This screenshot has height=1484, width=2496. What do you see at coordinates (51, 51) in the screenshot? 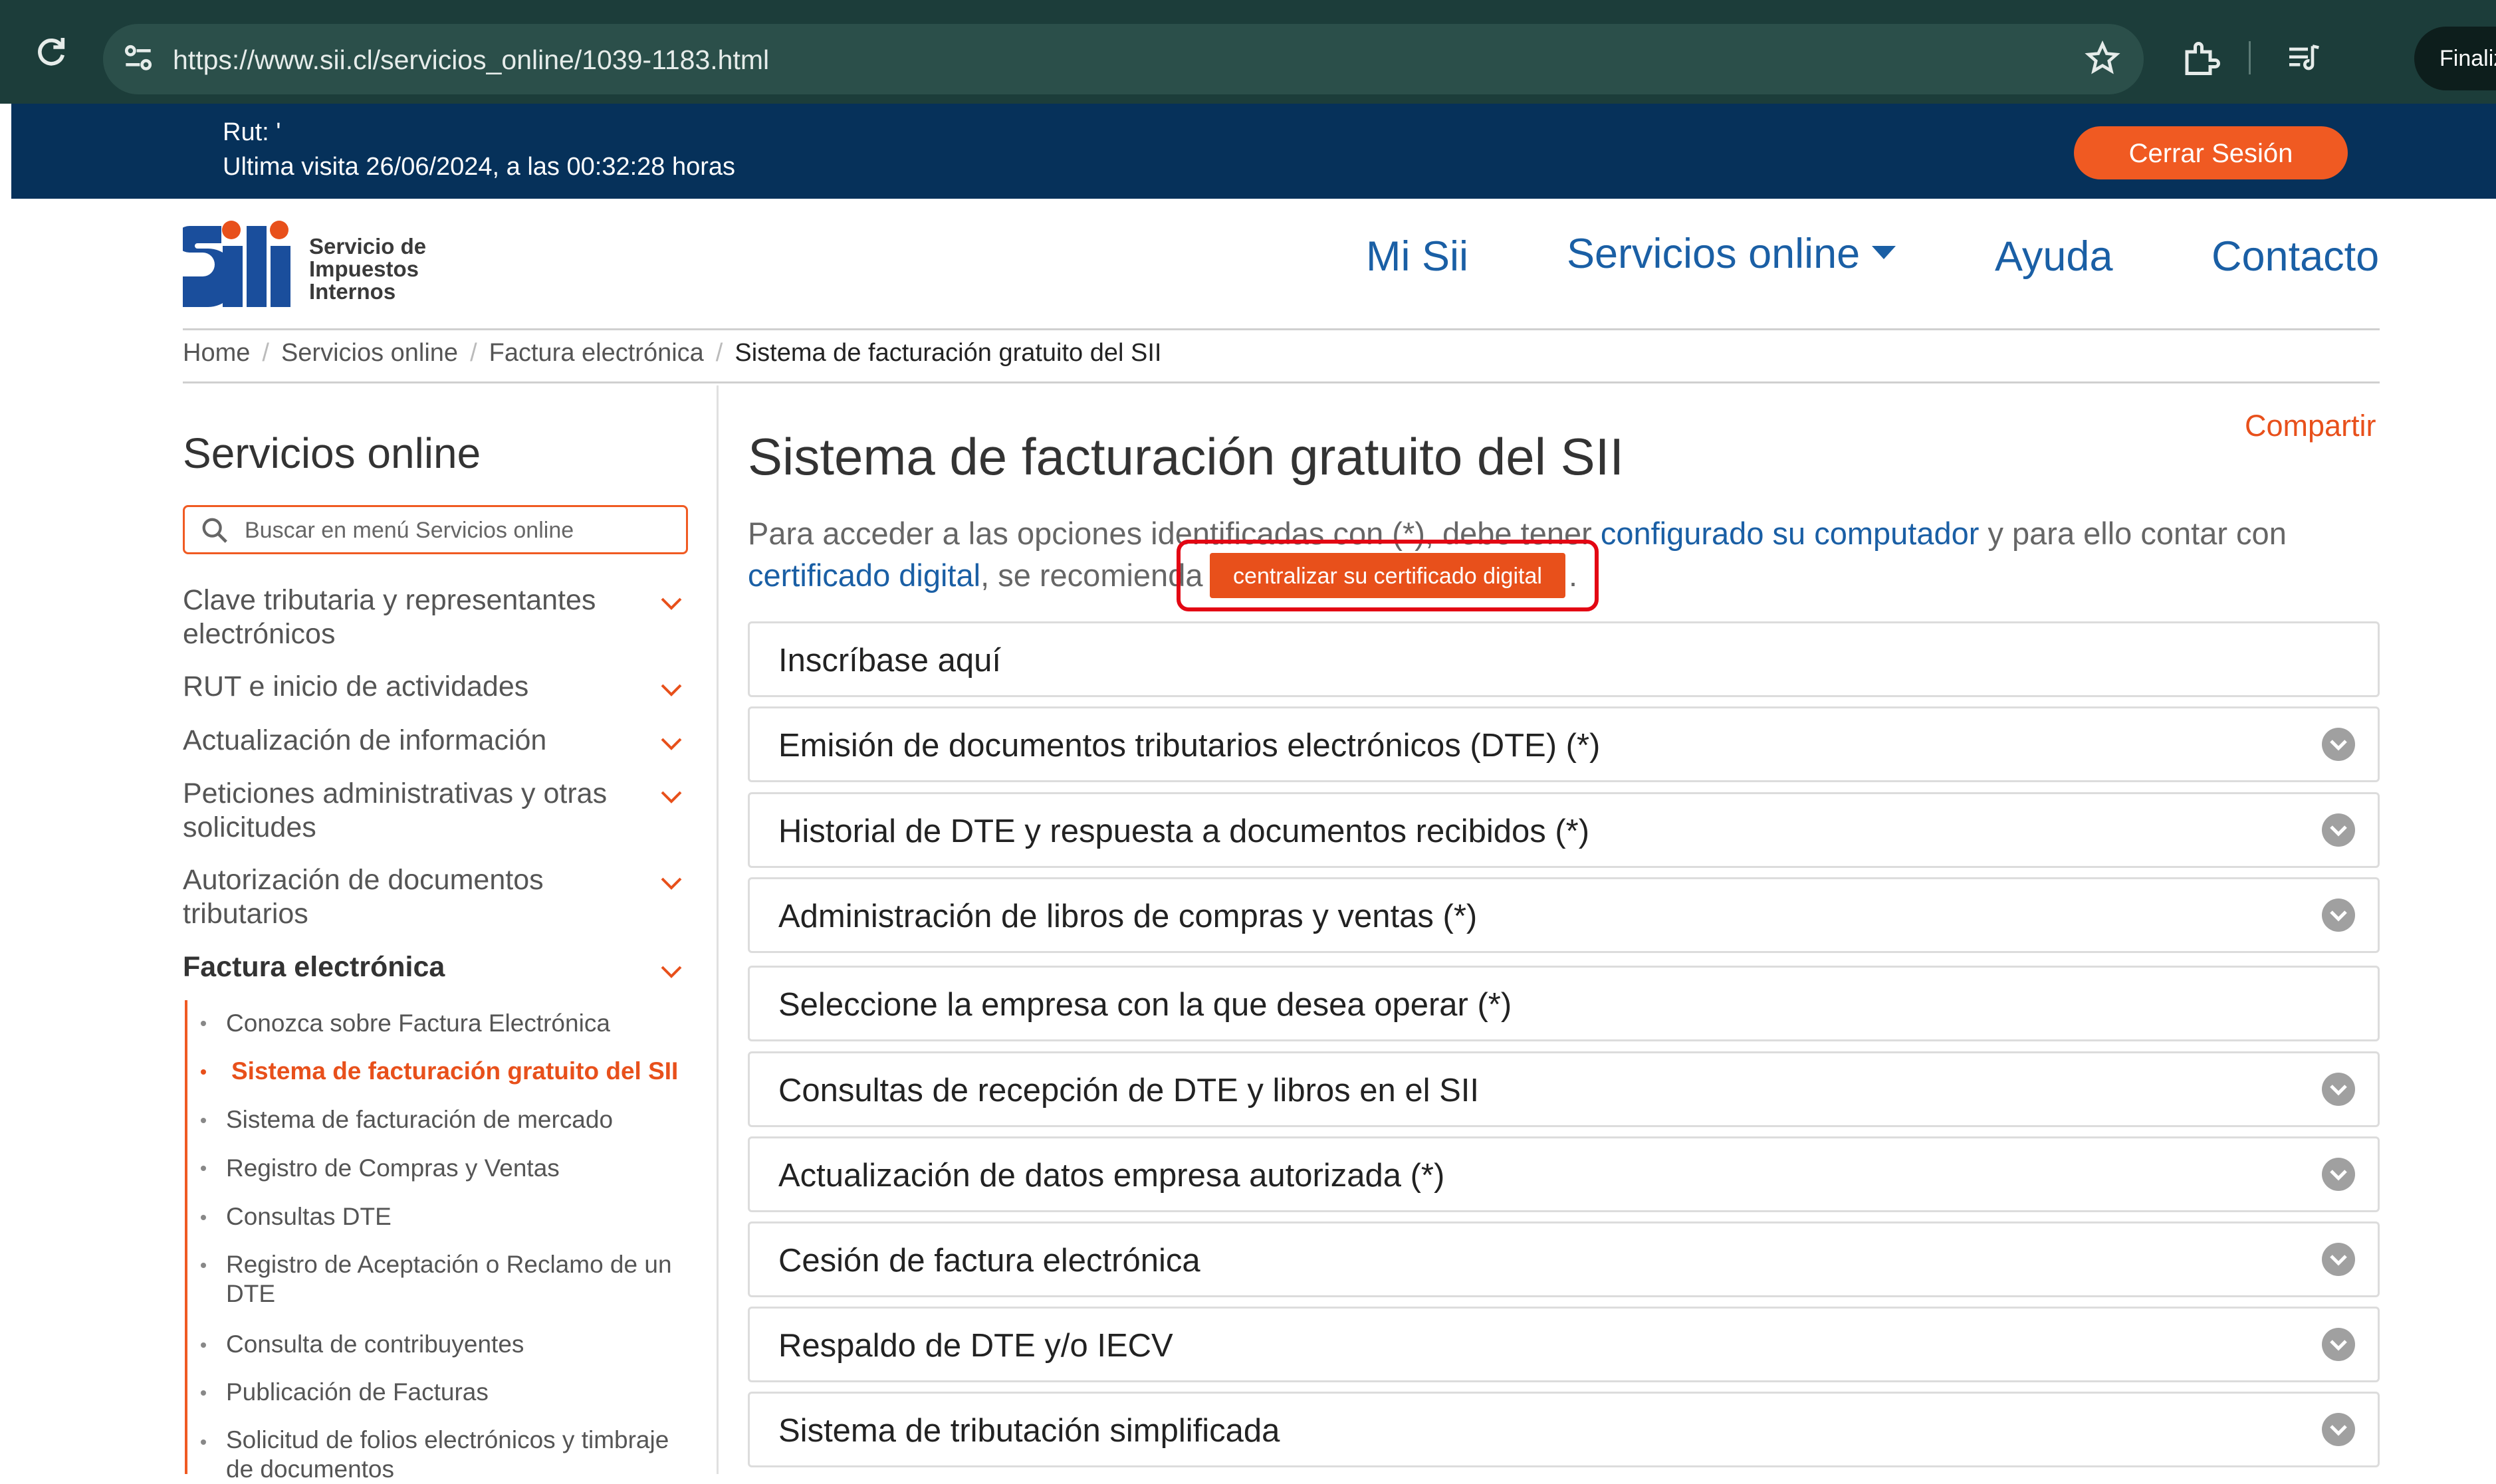
I see `reload-icon` at bounding box center [51, 51].